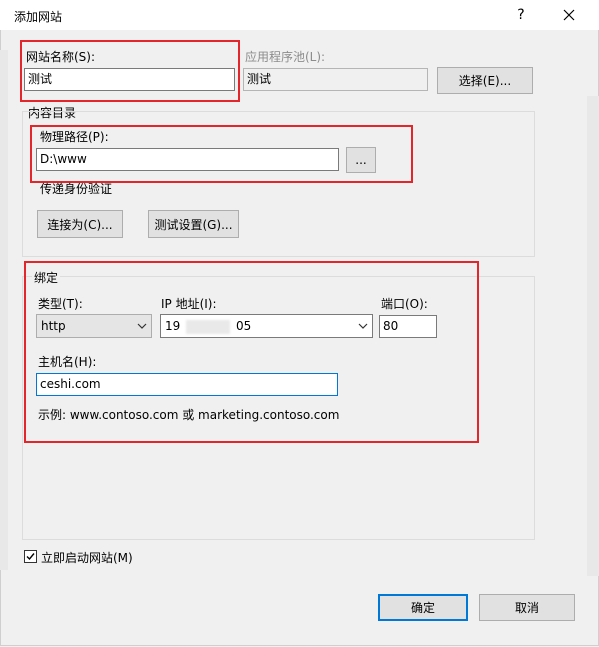 The width and height of the screenshot is (599, 647). What do you see at coordinates (423, 607) in the screenshot?
I see `ok-button: 确定` at bounding box center [423, 607].